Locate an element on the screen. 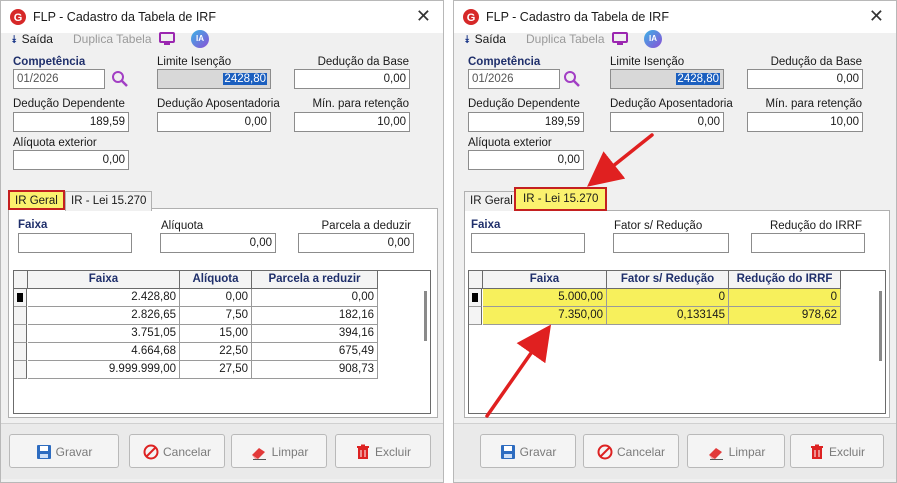 This screenshot has height=483, width=897. cell-parcela: 675,49 is located at coordinates (315, 352).